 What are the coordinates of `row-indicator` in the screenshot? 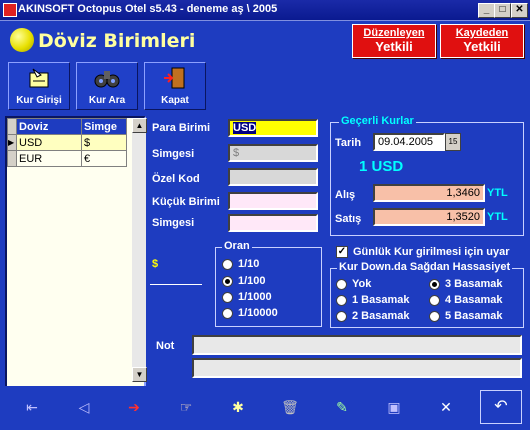 It's located at (12, 158).